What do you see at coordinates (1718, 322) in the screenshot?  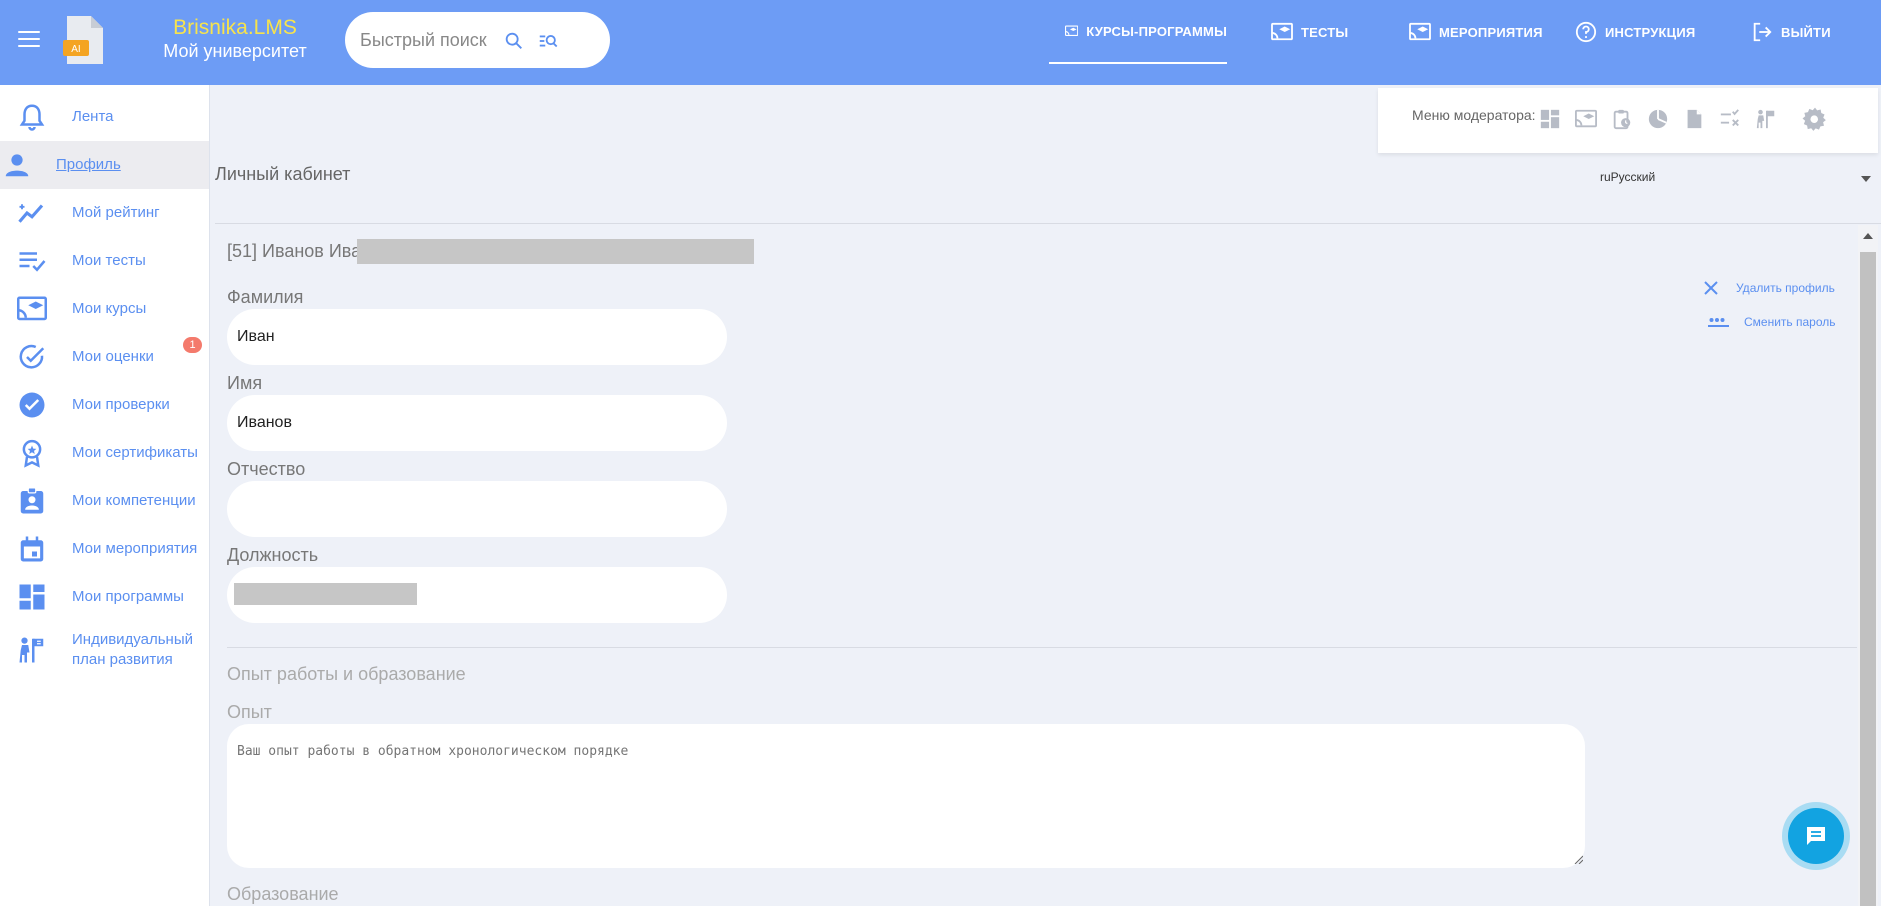 I see `password-icon` at bounding box center [1718, 322].